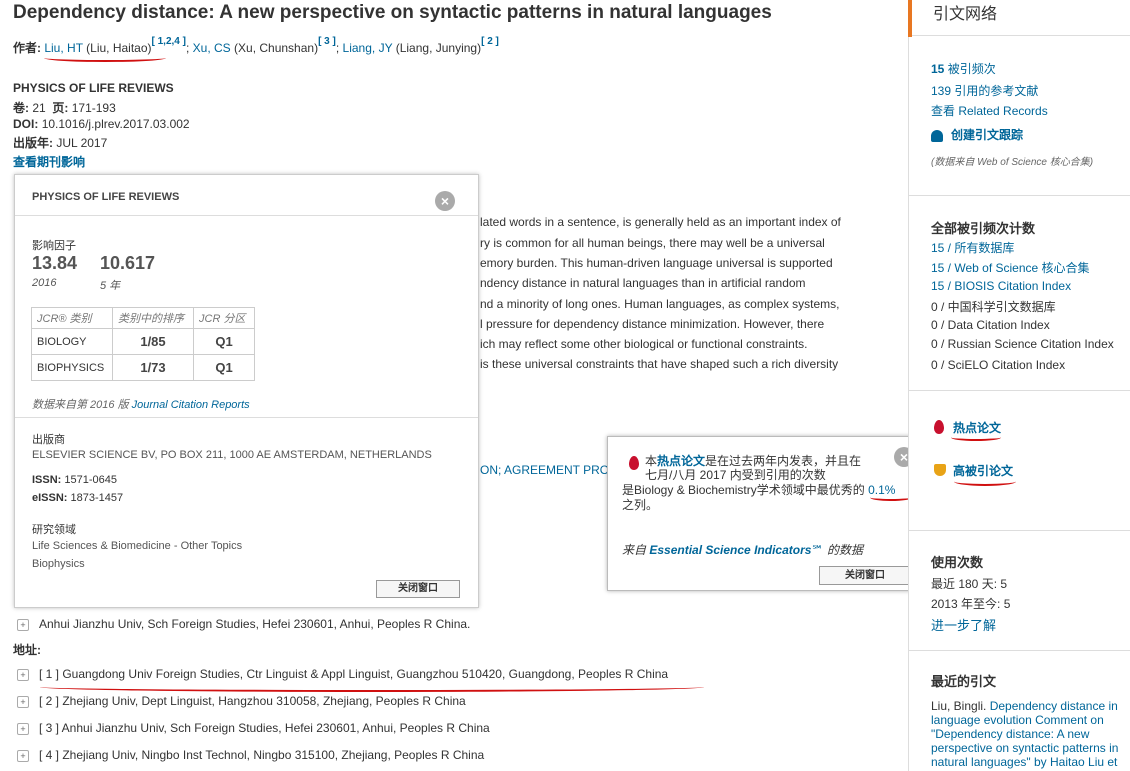 This screenshot has height=771, width=1130. Describe the element at coordinates (1054, 706) in the screenshot. I see `recent-citation-link: Dependency distance in` at that location.